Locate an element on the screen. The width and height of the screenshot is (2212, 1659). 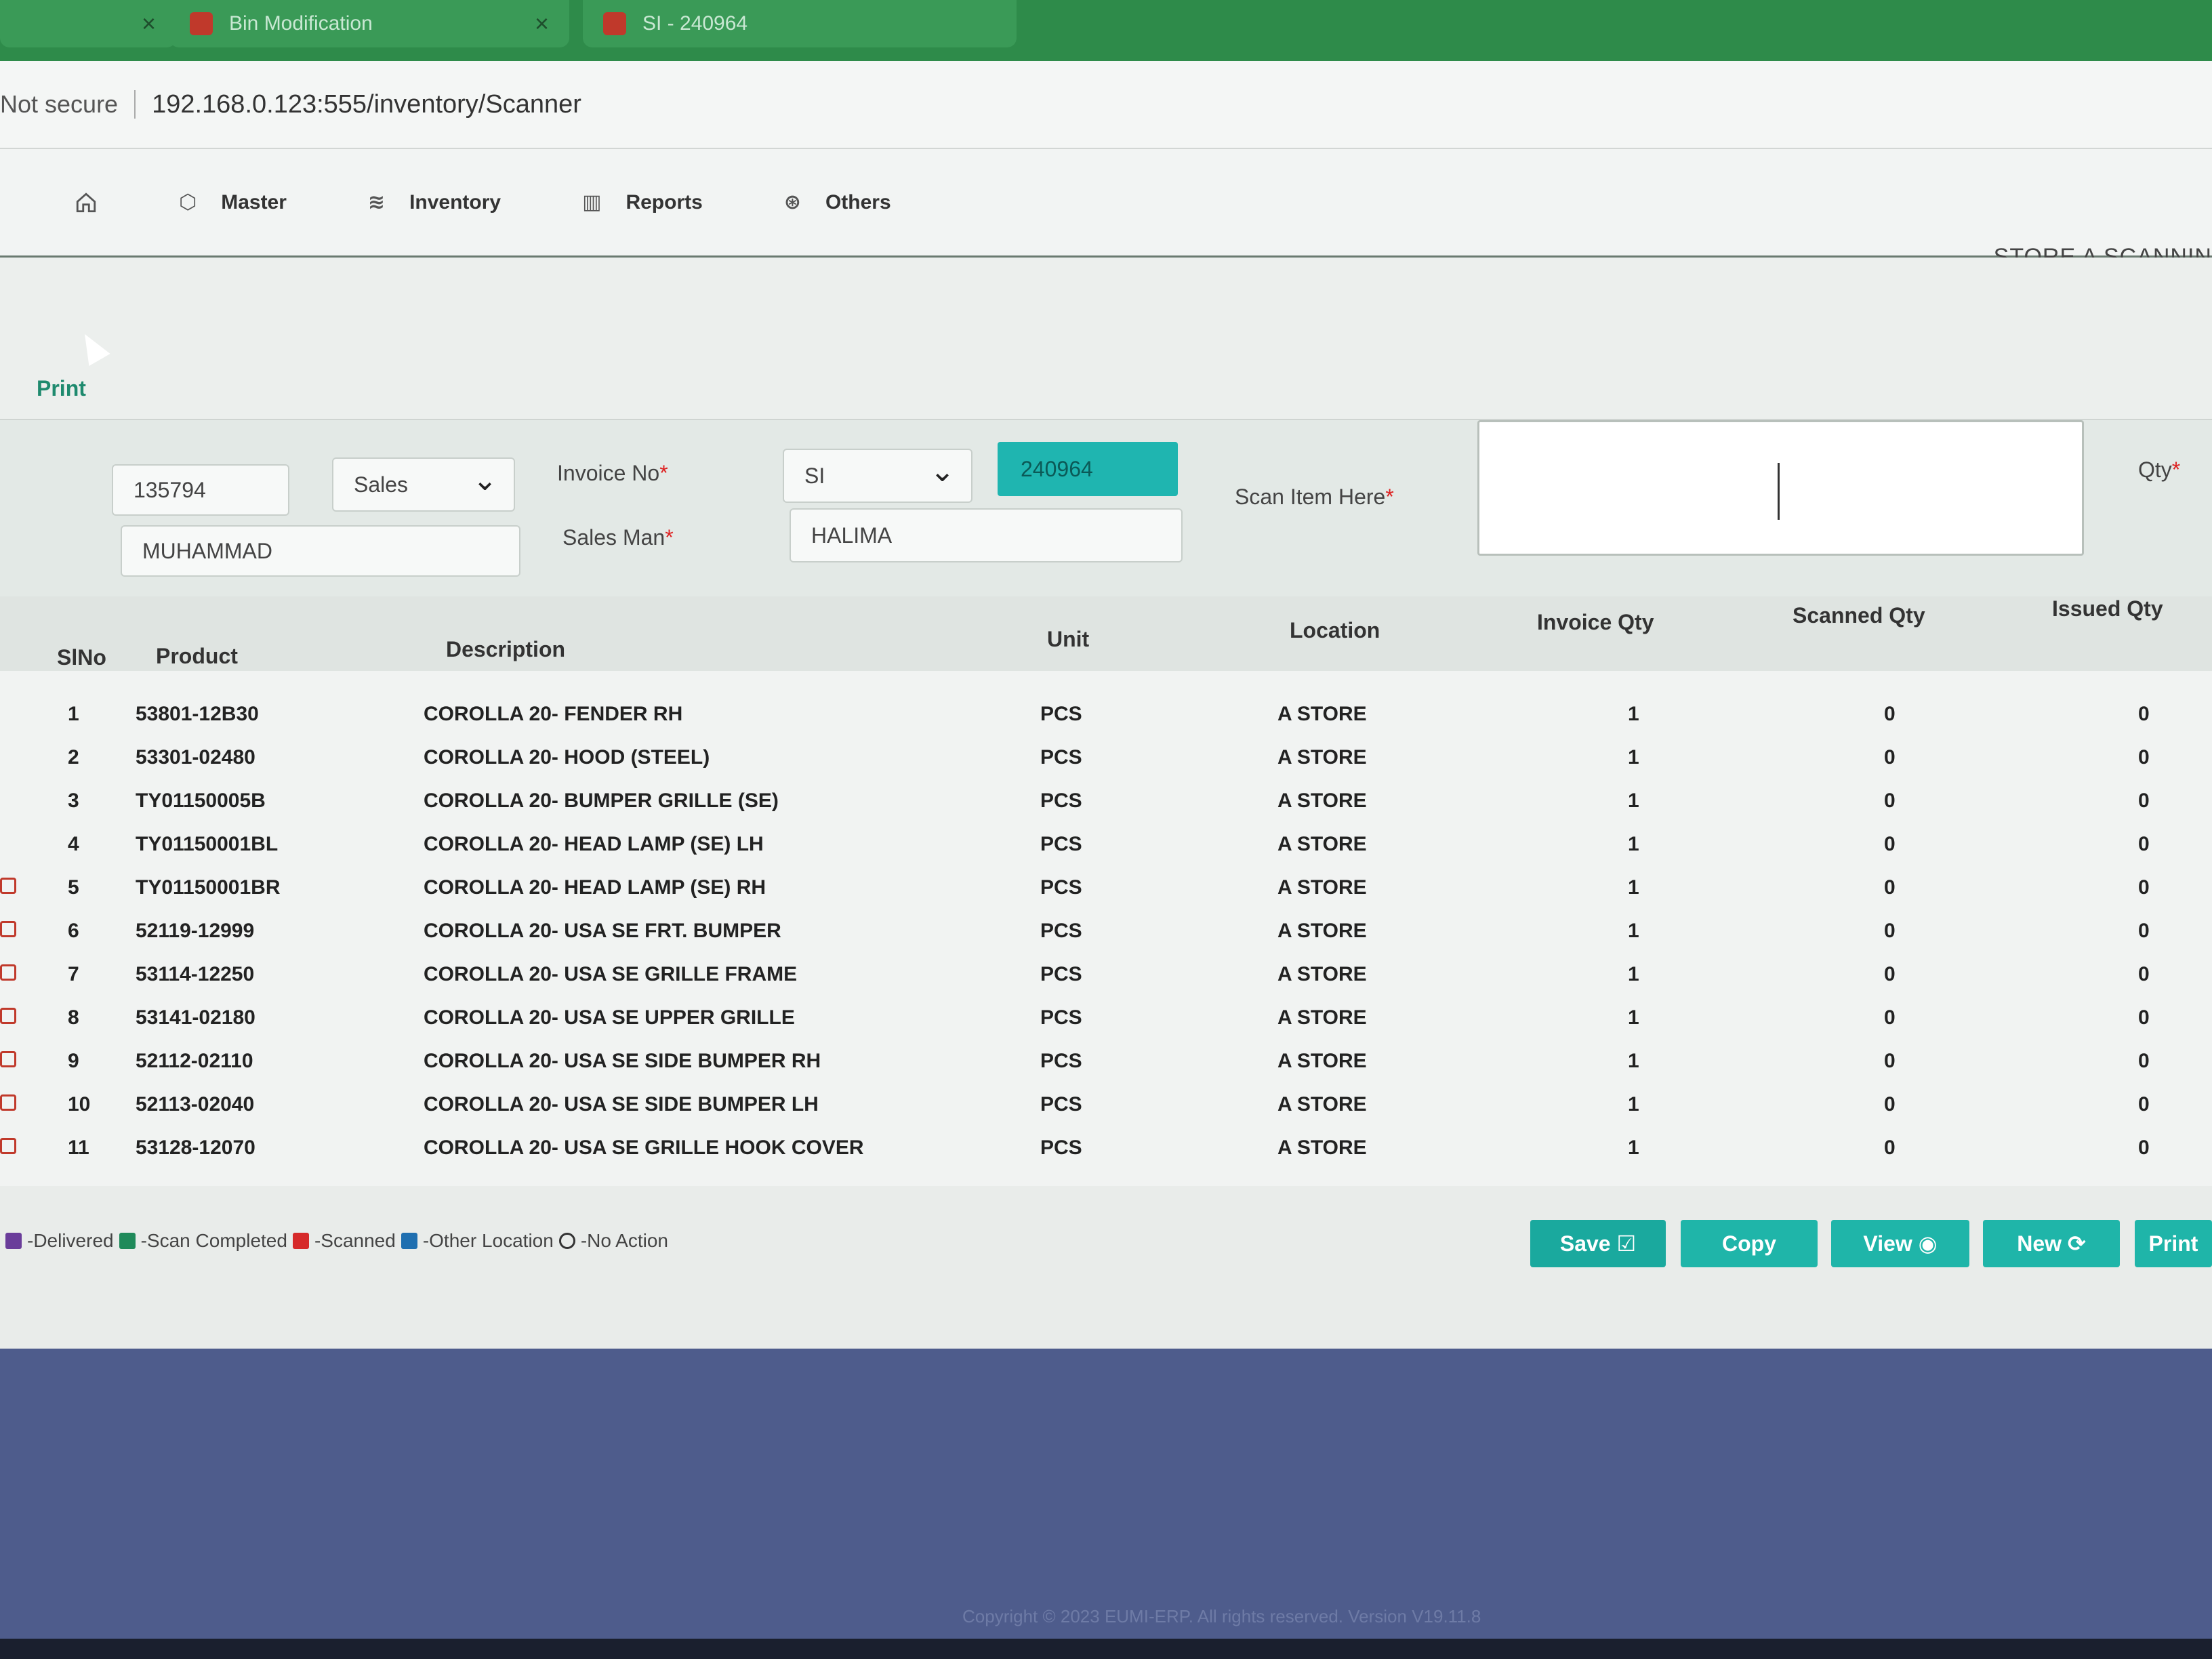
url-text: 192.168.0.123:555/inventory/Scanner is located at coordinates (367, 105).